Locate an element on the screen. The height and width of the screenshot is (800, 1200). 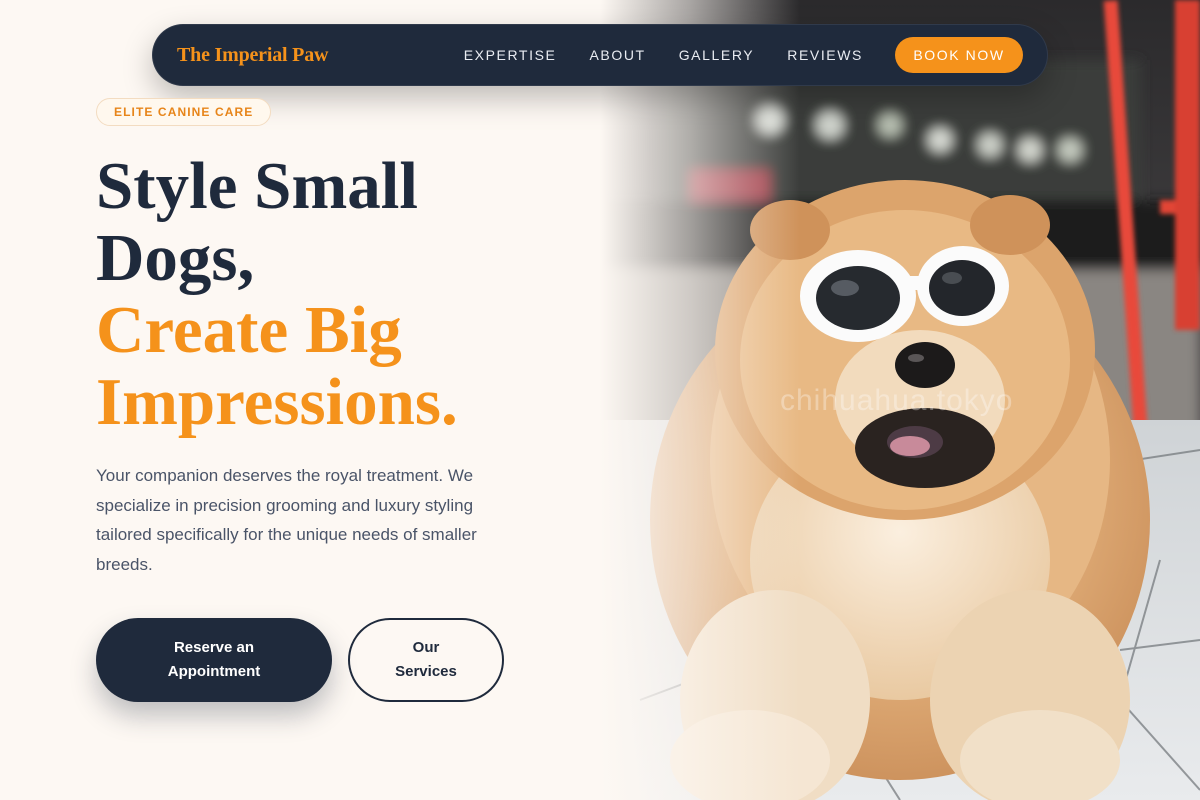
headline-accent-line-1: Create Big is located at coordinates (249, 330).